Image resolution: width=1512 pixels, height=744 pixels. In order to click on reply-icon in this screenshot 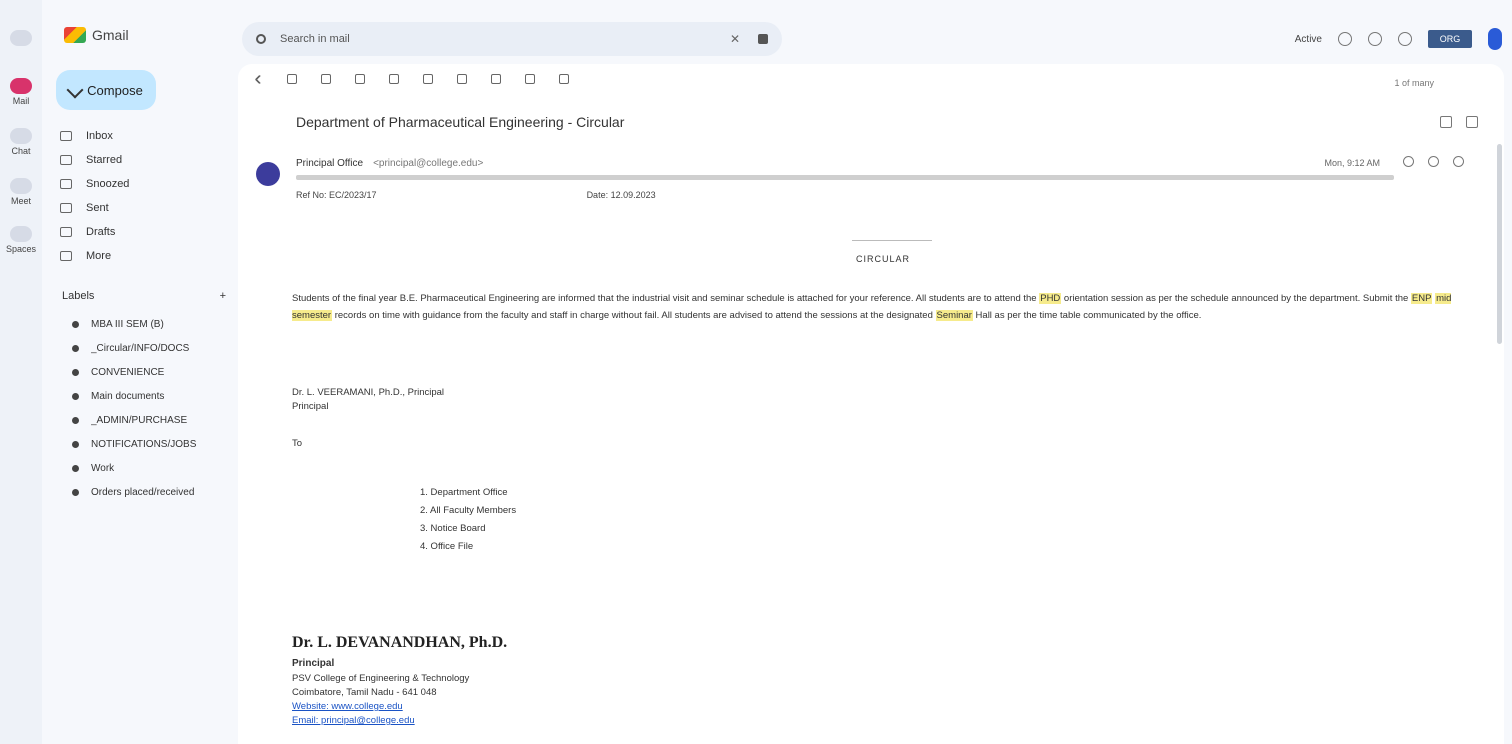, I will do `click(1433, 161)`.